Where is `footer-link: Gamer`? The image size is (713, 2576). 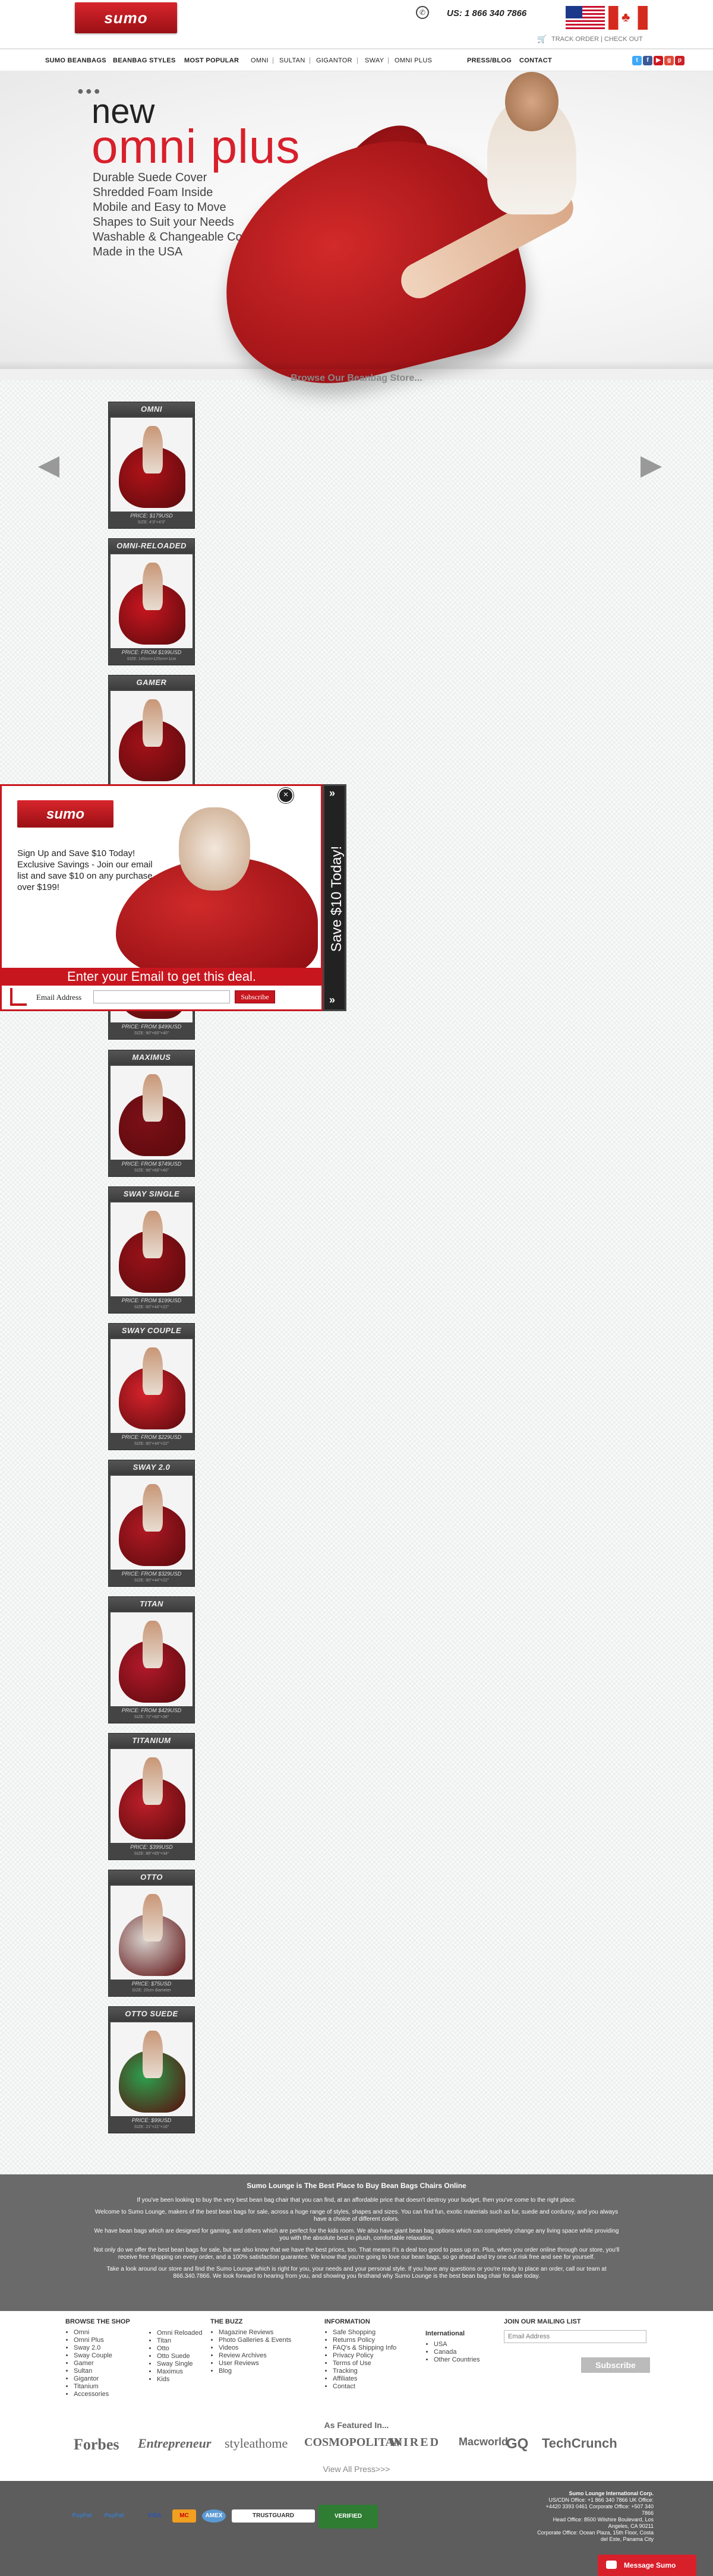 footer-link: Gamer is located at coordinates (102, 2363).